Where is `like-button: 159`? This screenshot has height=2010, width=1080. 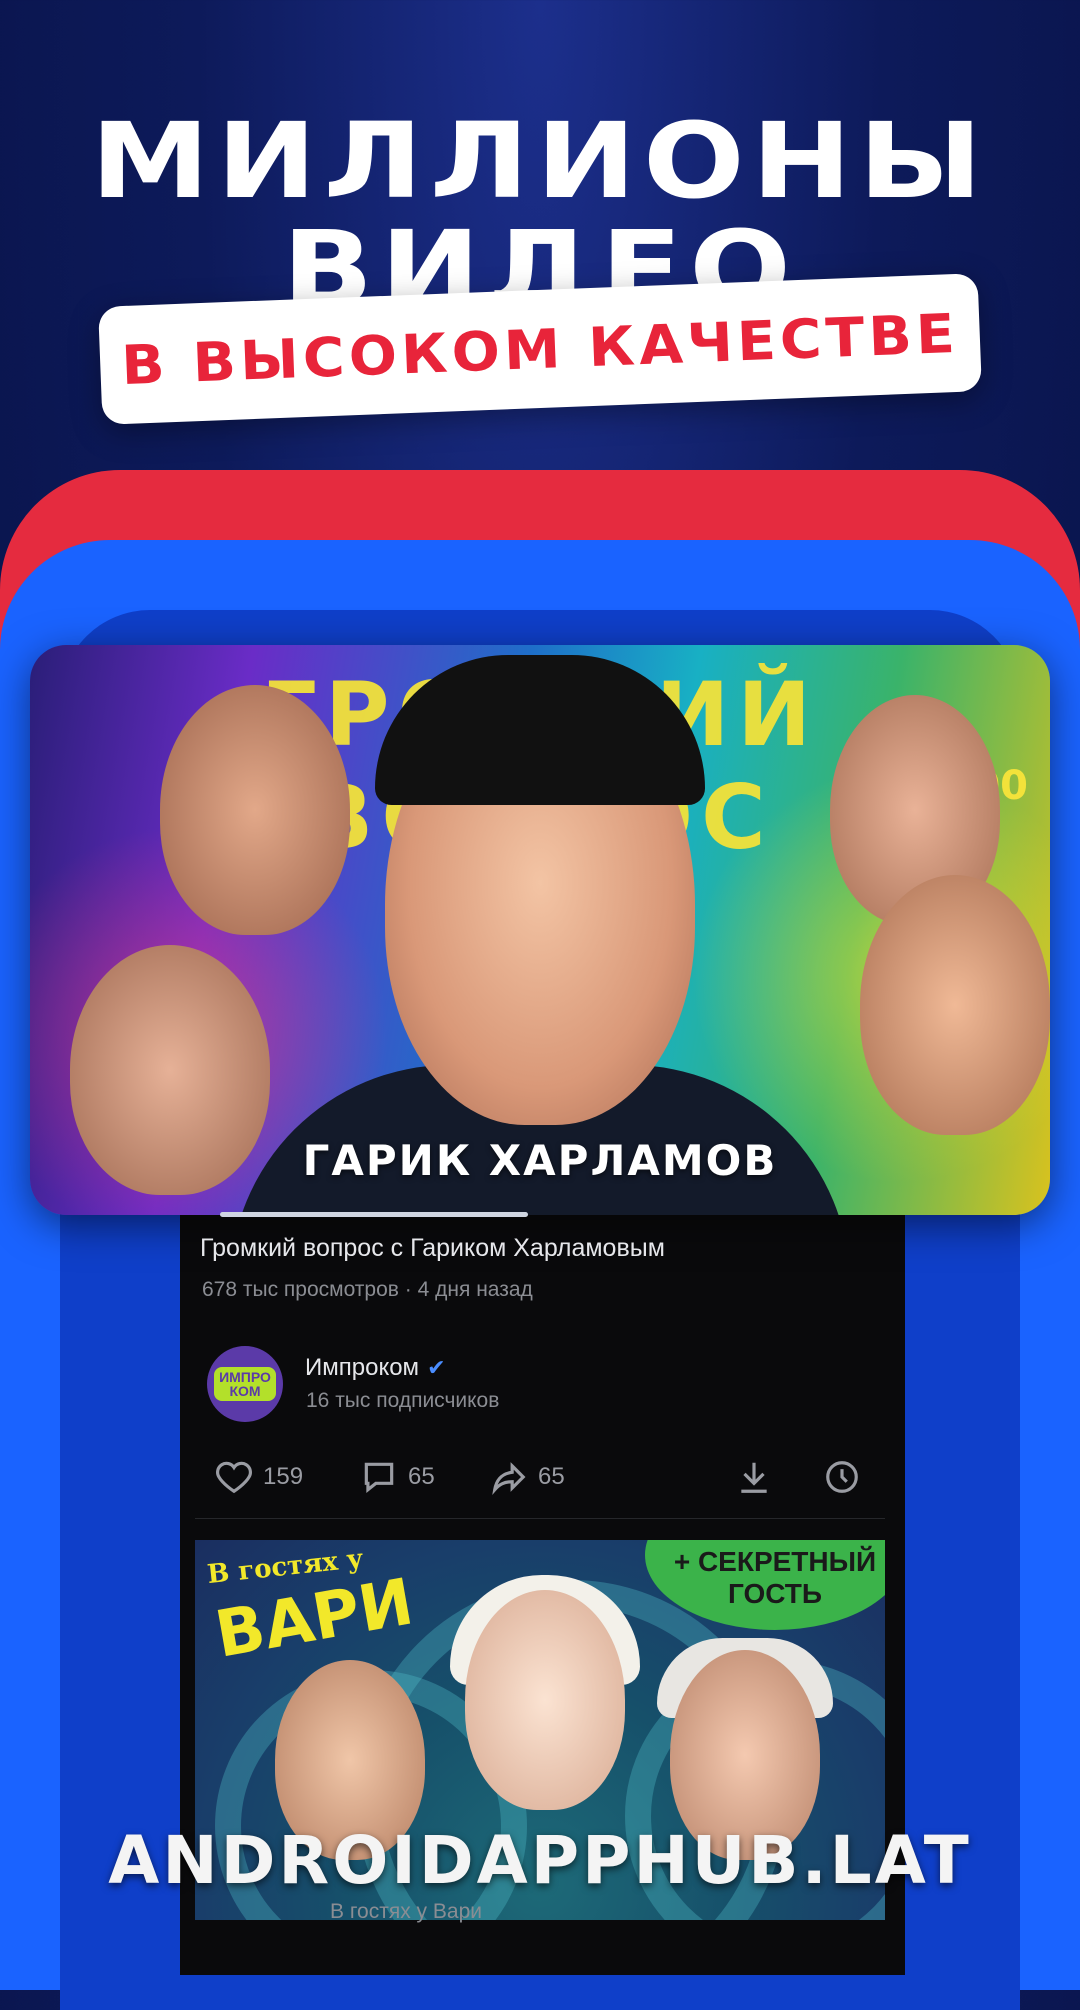 like-button: 159 is located at coordinates (259, 1477).